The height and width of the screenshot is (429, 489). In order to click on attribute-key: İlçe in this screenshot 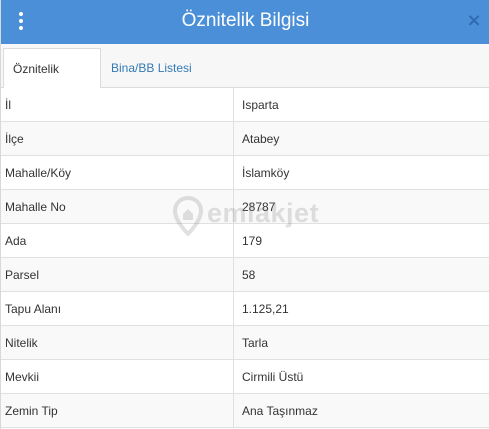, I will do `click(14, 139)`.